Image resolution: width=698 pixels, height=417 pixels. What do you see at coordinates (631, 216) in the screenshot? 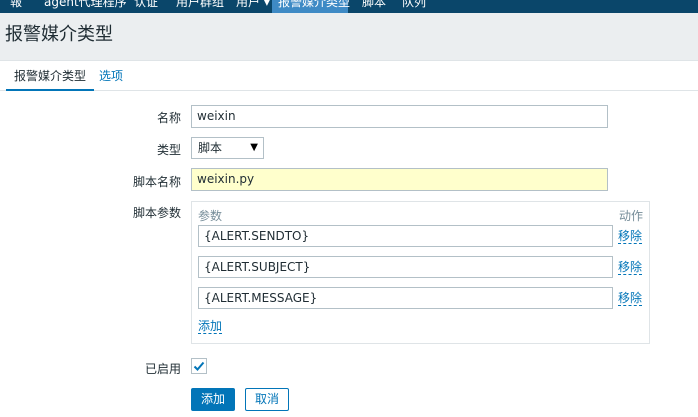
I see `params-header-action: 动作` at bounding box center [631, 216].